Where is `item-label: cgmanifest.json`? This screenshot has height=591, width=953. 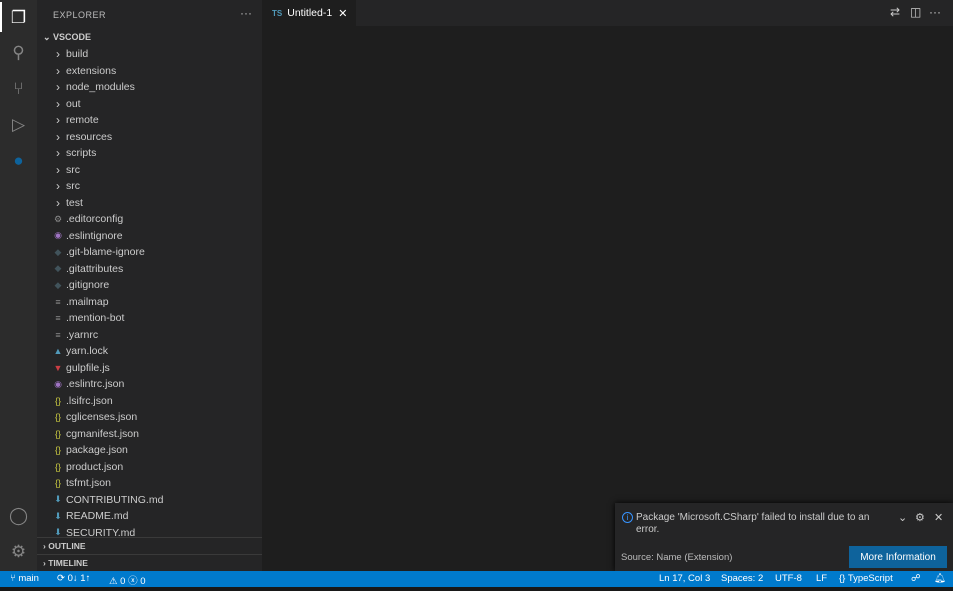
item-label: cgmanifest.json is located at coordinates (102, 433).